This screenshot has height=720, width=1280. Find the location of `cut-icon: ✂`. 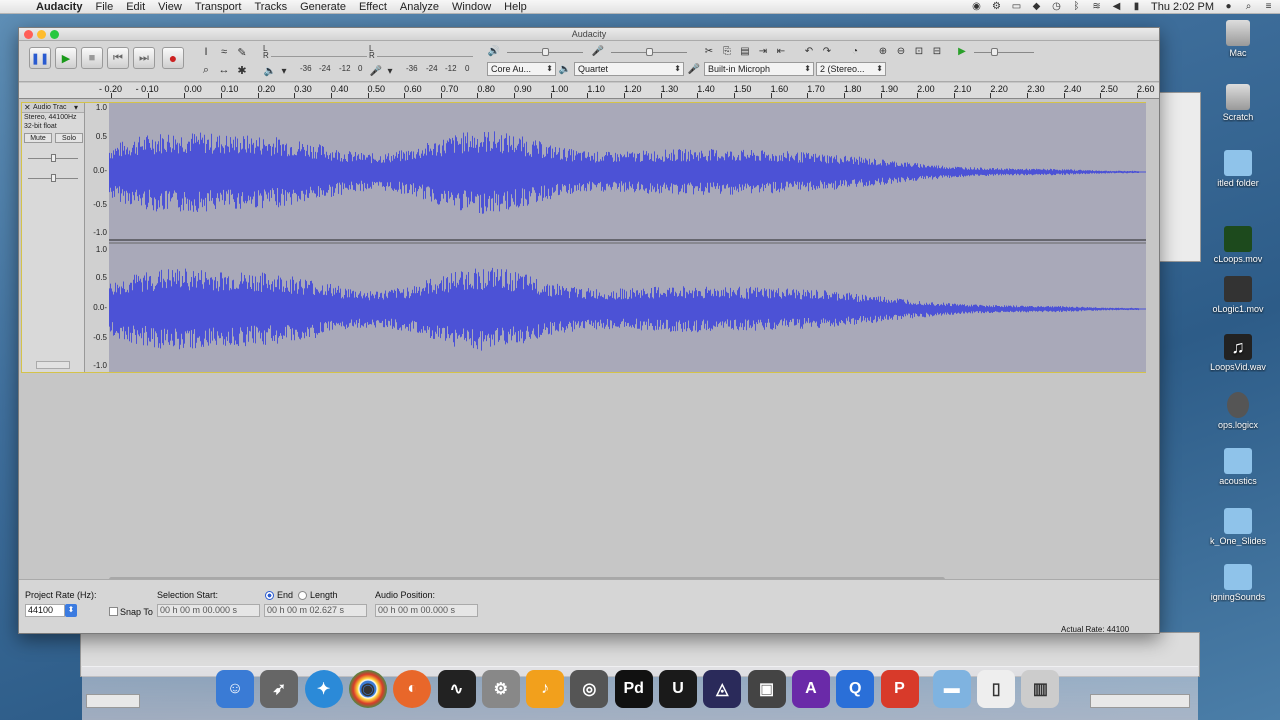

cut-icon: ✂ is located at coordinates (709, 51).